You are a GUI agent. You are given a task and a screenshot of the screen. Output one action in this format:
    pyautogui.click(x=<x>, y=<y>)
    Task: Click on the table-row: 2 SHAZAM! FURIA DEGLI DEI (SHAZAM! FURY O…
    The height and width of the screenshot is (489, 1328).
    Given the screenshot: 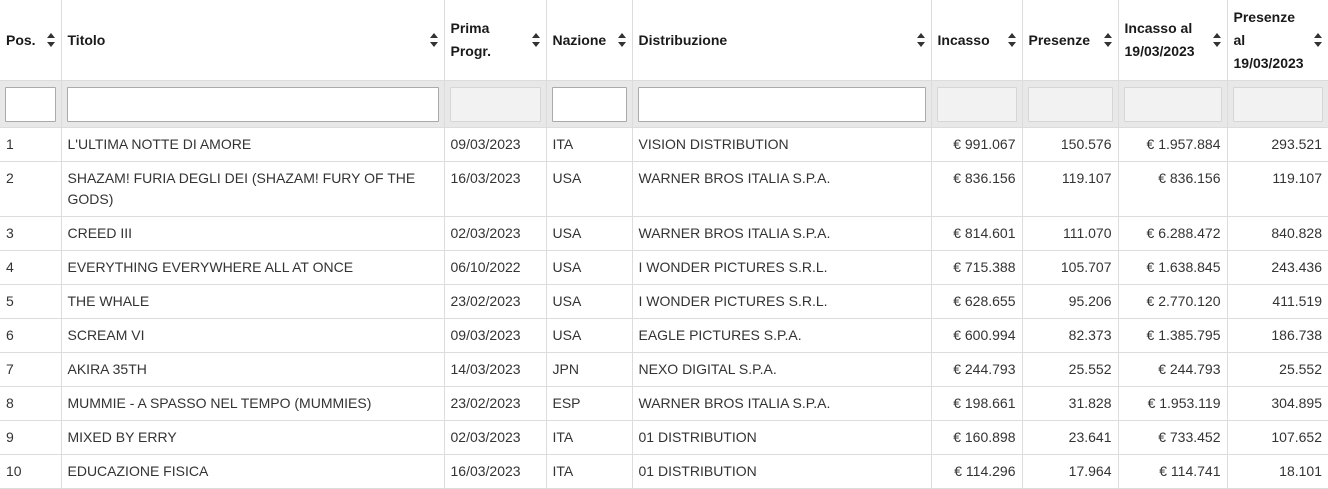 What is the action you would take?
    pyautogui.click(x=664, y=189)
    